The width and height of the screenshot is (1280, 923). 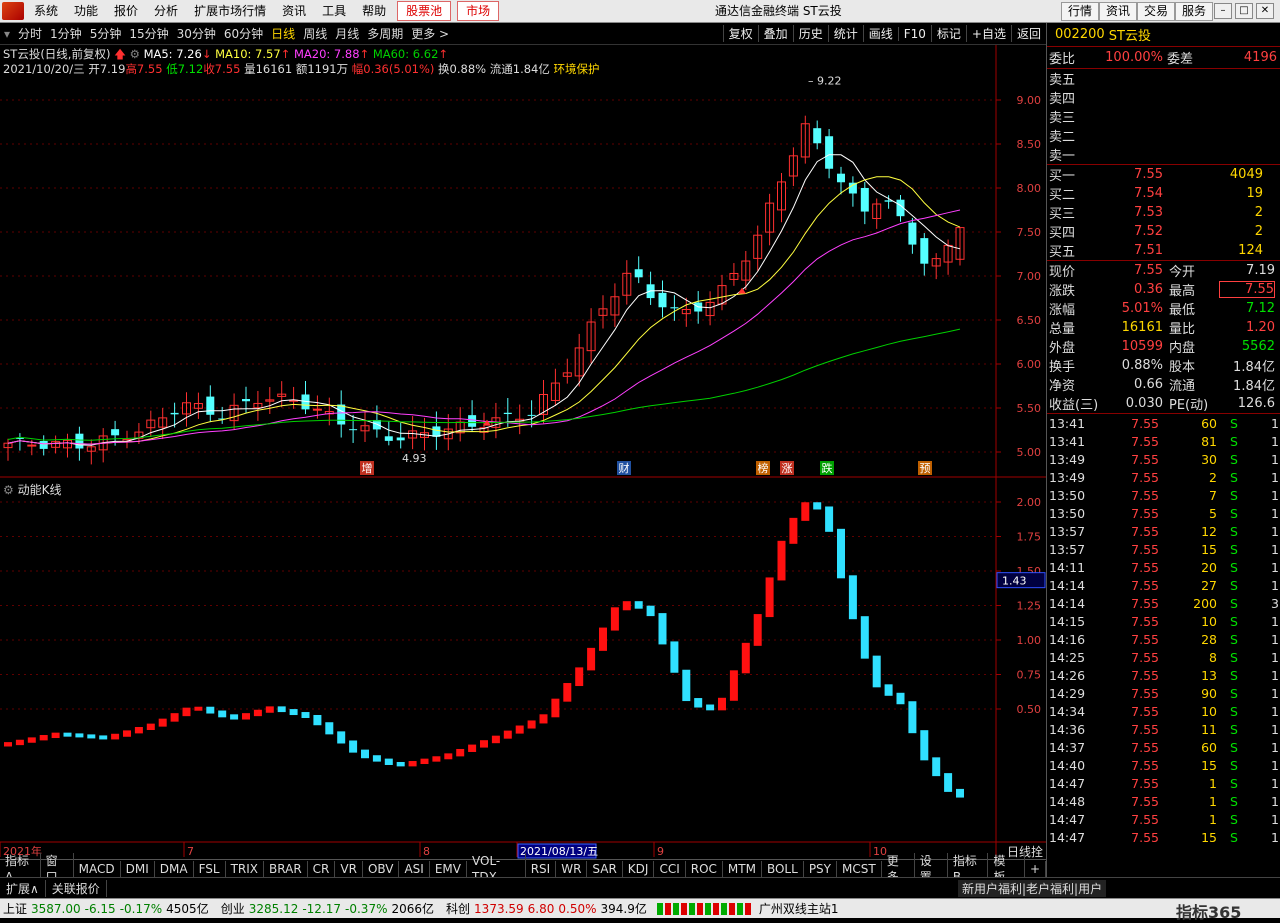 What do you see at coordinates (640, 887) in the screenshot?
I see `ext-bar: 扩展∧ 关联报价 新用户福利|老户福利|用户` at bounding box center [640, 887].